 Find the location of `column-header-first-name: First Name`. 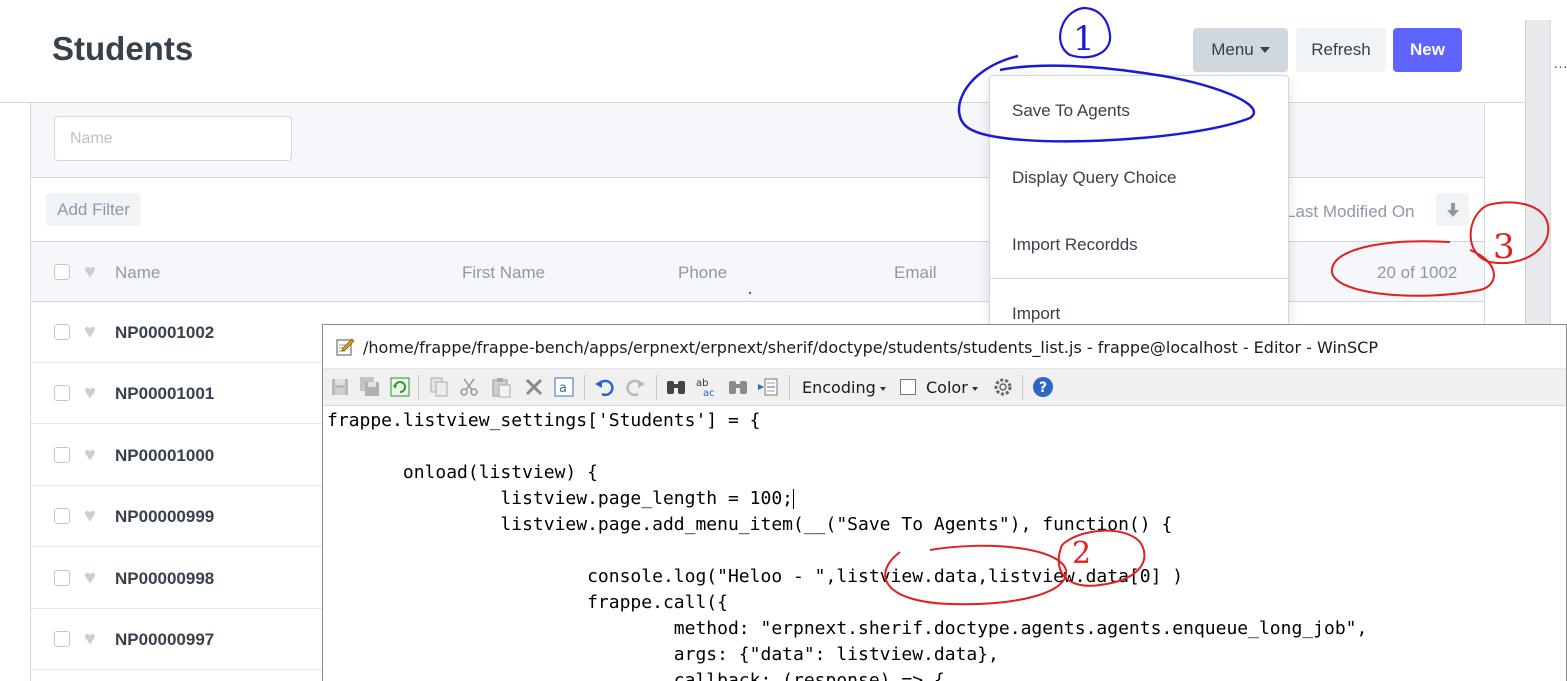

column-header-first-name: First Name is located at coordinates (504, 272).